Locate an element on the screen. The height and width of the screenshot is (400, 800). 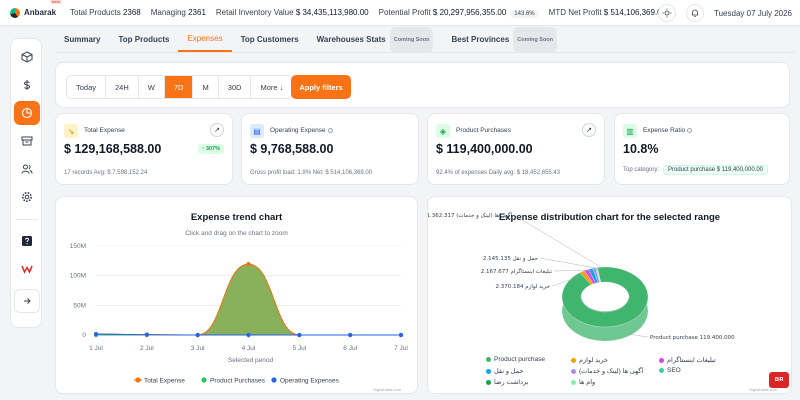
kpi-label-text: Operating Expense is located at coordinates (298, 130).